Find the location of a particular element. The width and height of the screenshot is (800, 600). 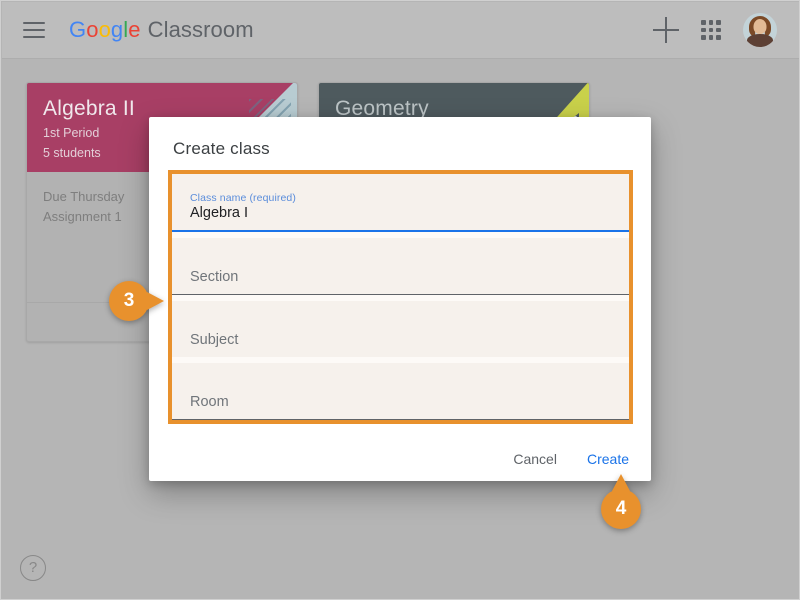

app-header-actions is located at coordinates (715, 30).